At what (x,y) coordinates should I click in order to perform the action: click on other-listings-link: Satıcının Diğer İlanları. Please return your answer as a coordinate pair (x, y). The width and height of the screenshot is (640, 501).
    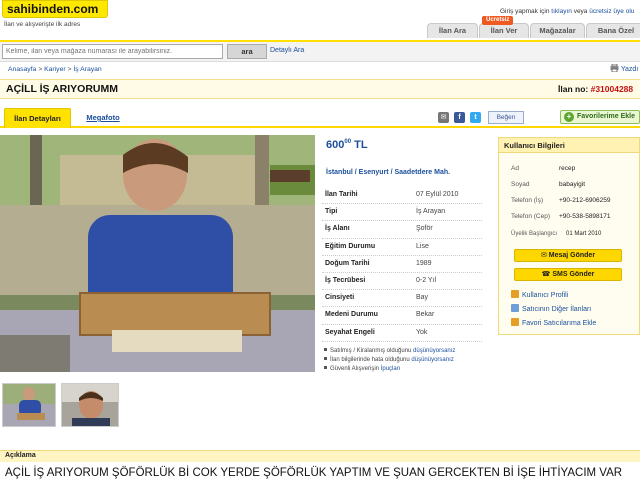
    Looking at the image, I should click on (551, 308).